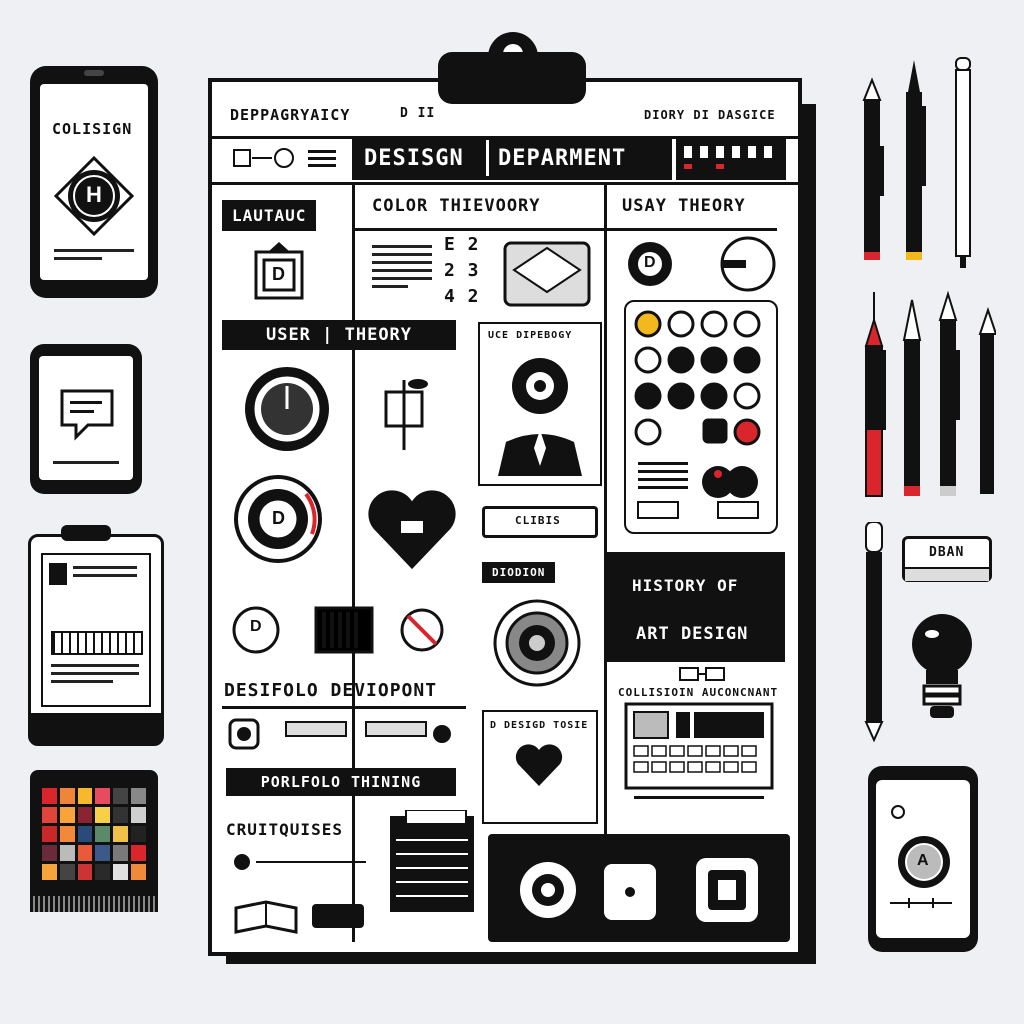 The width and height of the screenshot is (1024, 1024). What do you see at coordinates (456, 206) in the screenshot?
I see `color-theory-label: COLOR THIEVOORY` at bounding box center [456, 206].